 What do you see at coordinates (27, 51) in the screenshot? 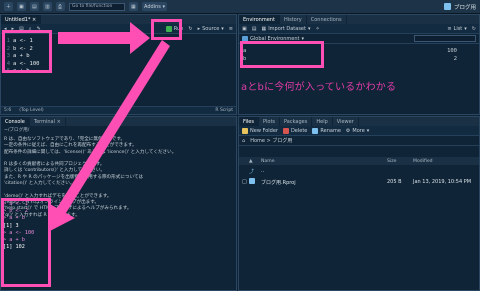
I see `highlight-code-box` at bounding box center [27, 51].